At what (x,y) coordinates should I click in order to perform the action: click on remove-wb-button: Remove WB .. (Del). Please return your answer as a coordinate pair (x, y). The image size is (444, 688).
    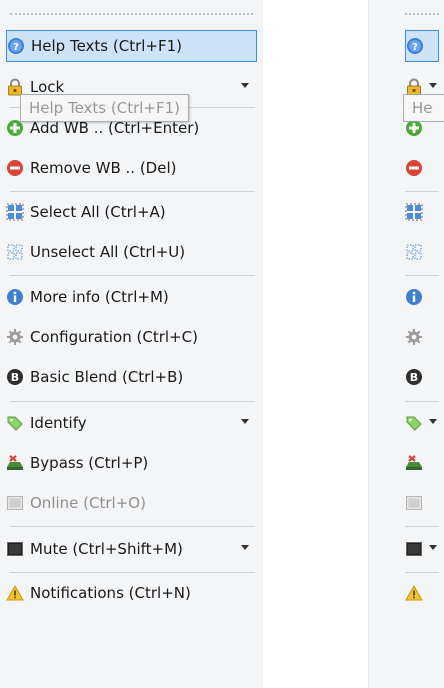
    Looking at the image, I should click on (131, 168).